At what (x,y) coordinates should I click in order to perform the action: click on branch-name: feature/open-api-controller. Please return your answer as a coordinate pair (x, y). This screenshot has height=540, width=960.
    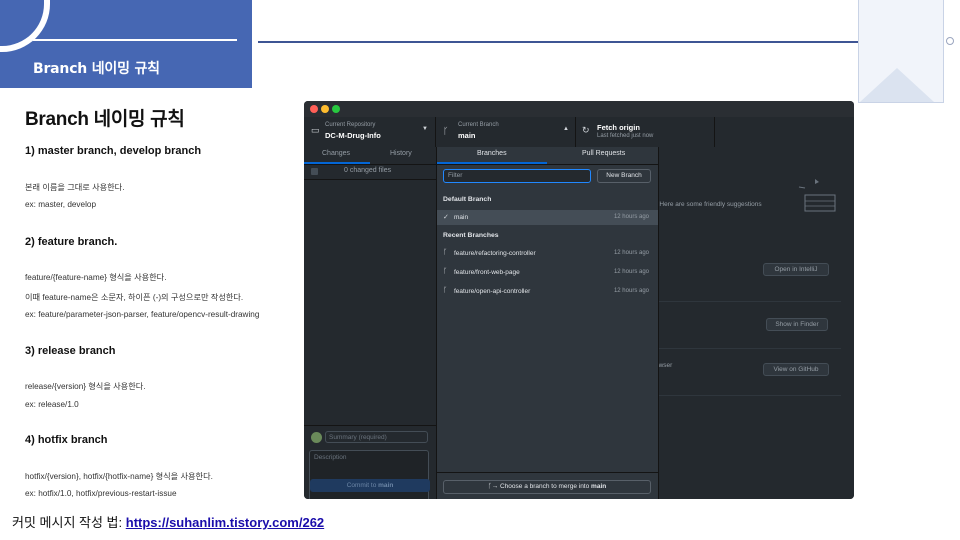
    Looking at the image, I should click on (492, 291).